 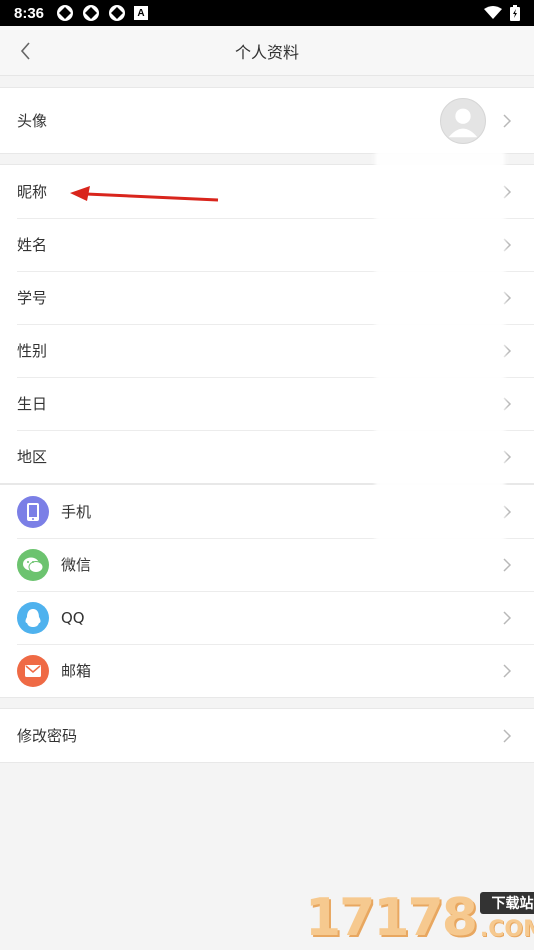 What do you see at coordinates (33, 670) in the screenshot?
I see `mail-icon` at bounding box center [33, 670].